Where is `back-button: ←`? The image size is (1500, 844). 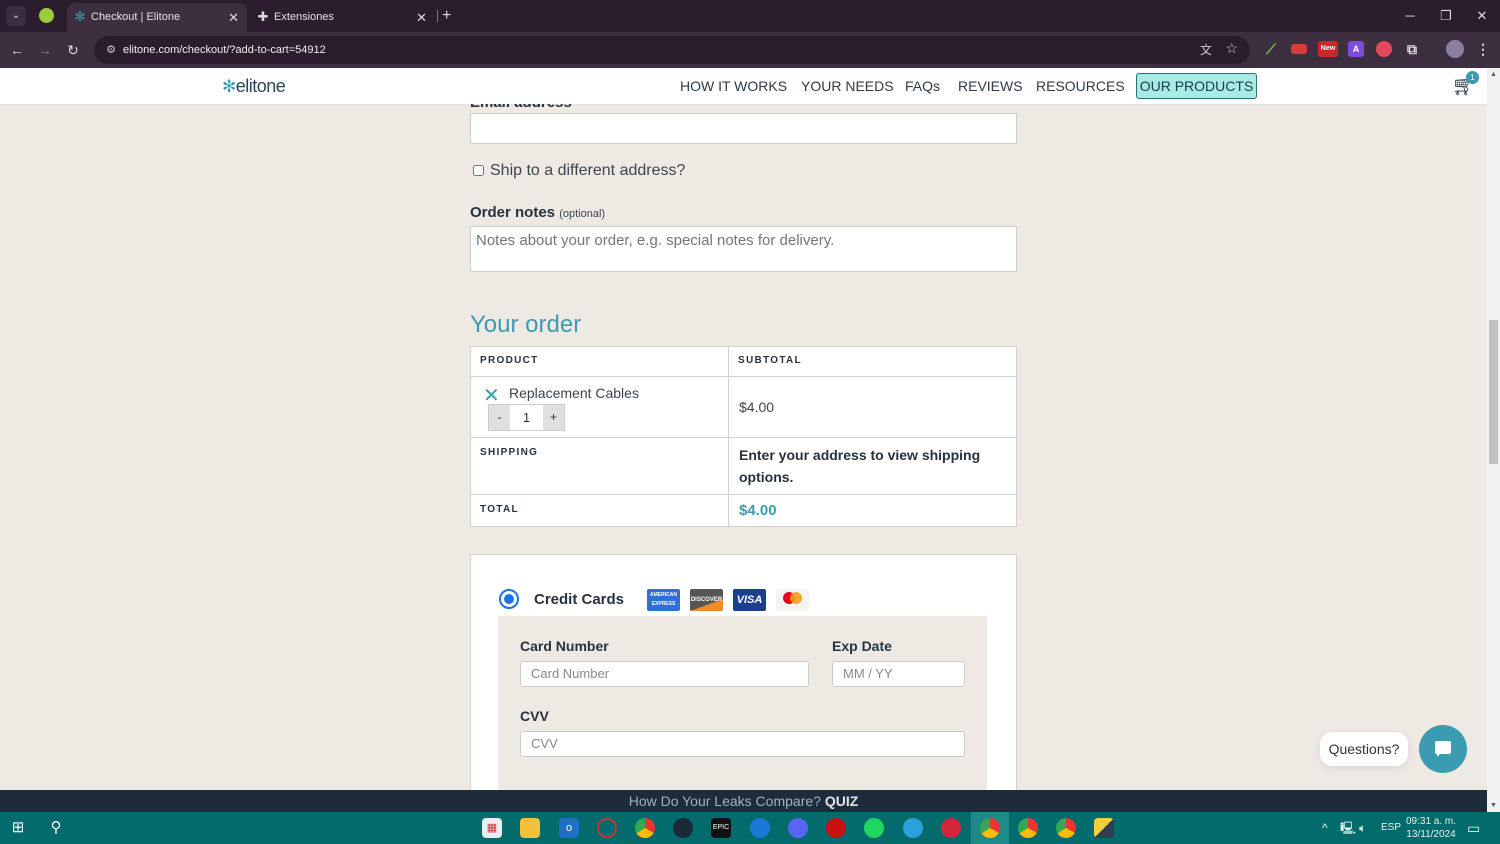 back-button: ← is located at coordinates (17, 50).